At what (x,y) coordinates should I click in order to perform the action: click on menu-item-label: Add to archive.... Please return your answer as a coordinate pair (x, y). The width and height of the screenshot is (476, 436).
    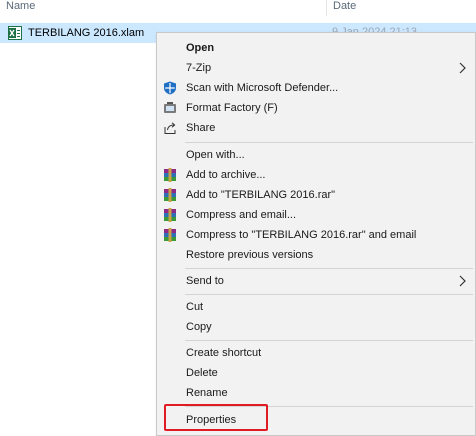
    Looking at the image, I should click on (226, 175).